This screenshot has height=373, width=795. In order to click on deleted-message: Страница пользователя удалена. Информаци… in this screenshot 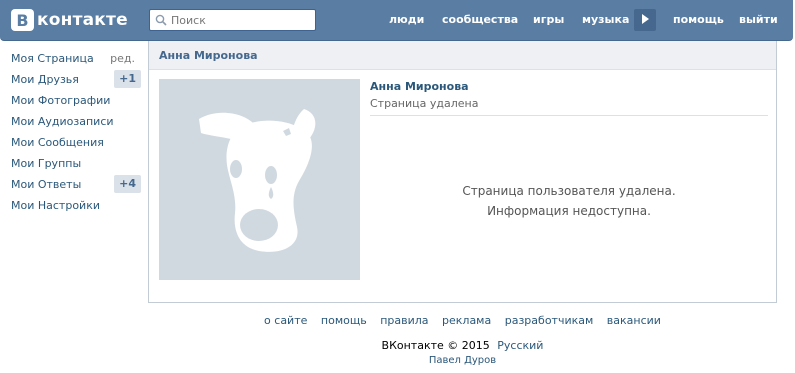, I will do `click(569, 201)`.